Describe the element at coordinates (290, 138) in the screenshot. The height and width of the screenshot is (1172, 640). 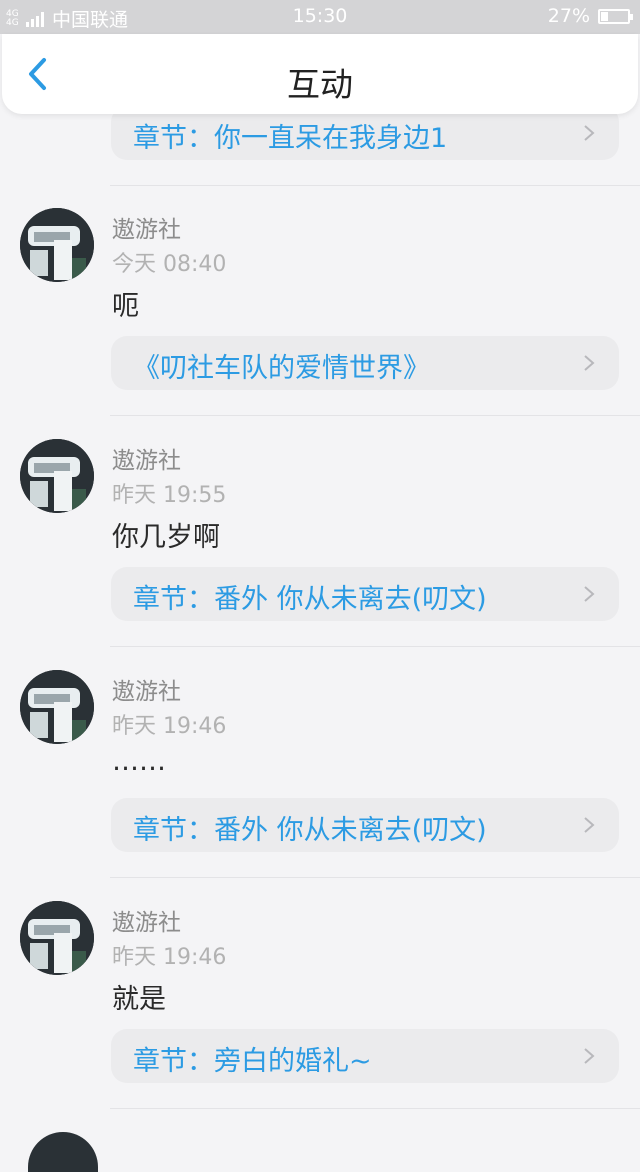
I see `chapter-link-text: 章节：你一直呆在我身边1` at that location.